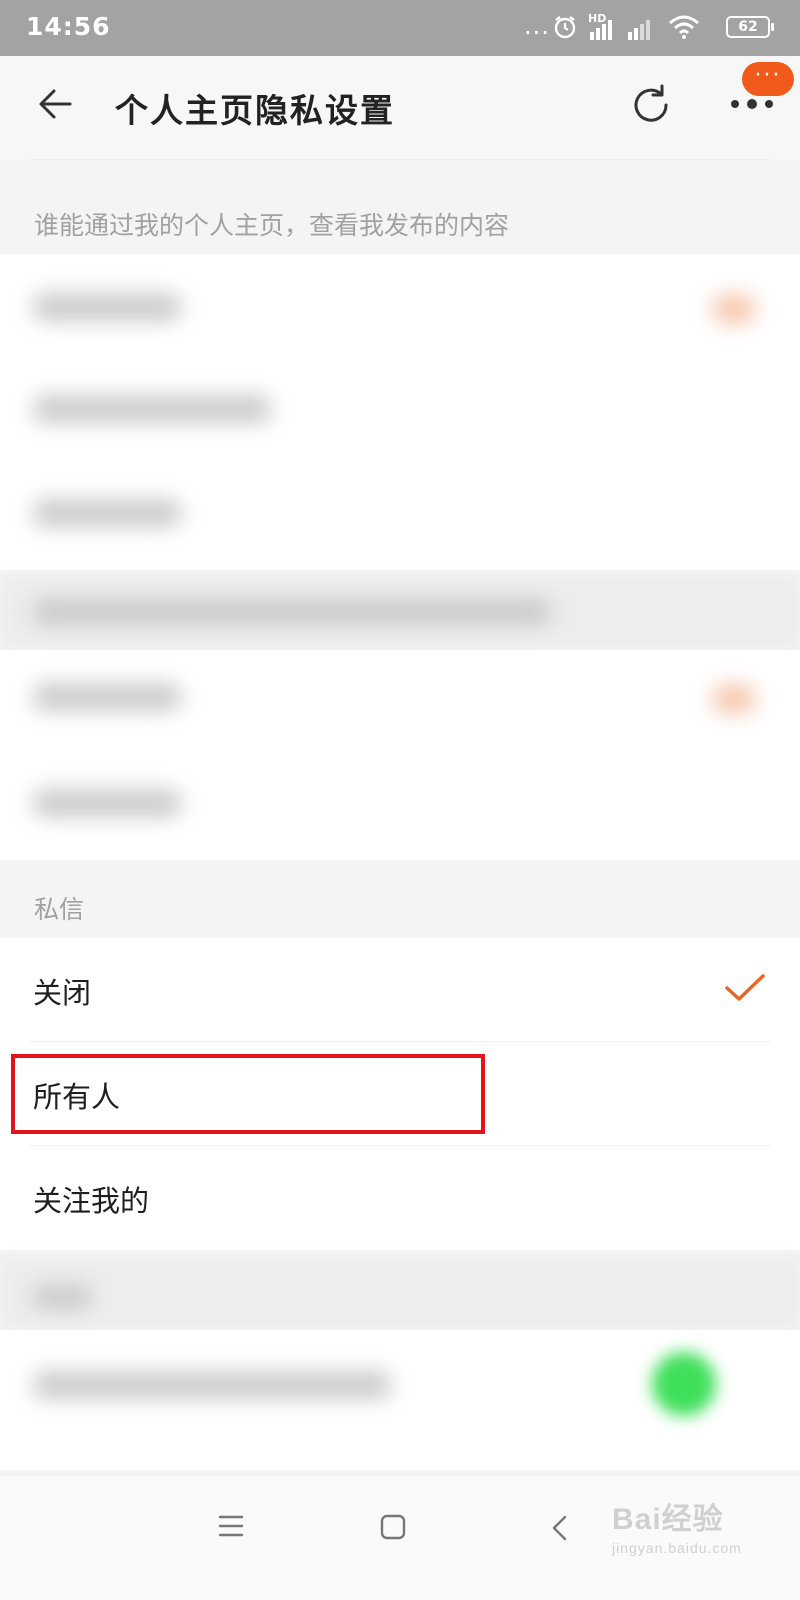 Image resolution: width=800 pixels, height=1600 pixels. I want to click on posts-visibility-label: 谁能通过我的个人主页，查看我发布的内容, so click(272, 225).